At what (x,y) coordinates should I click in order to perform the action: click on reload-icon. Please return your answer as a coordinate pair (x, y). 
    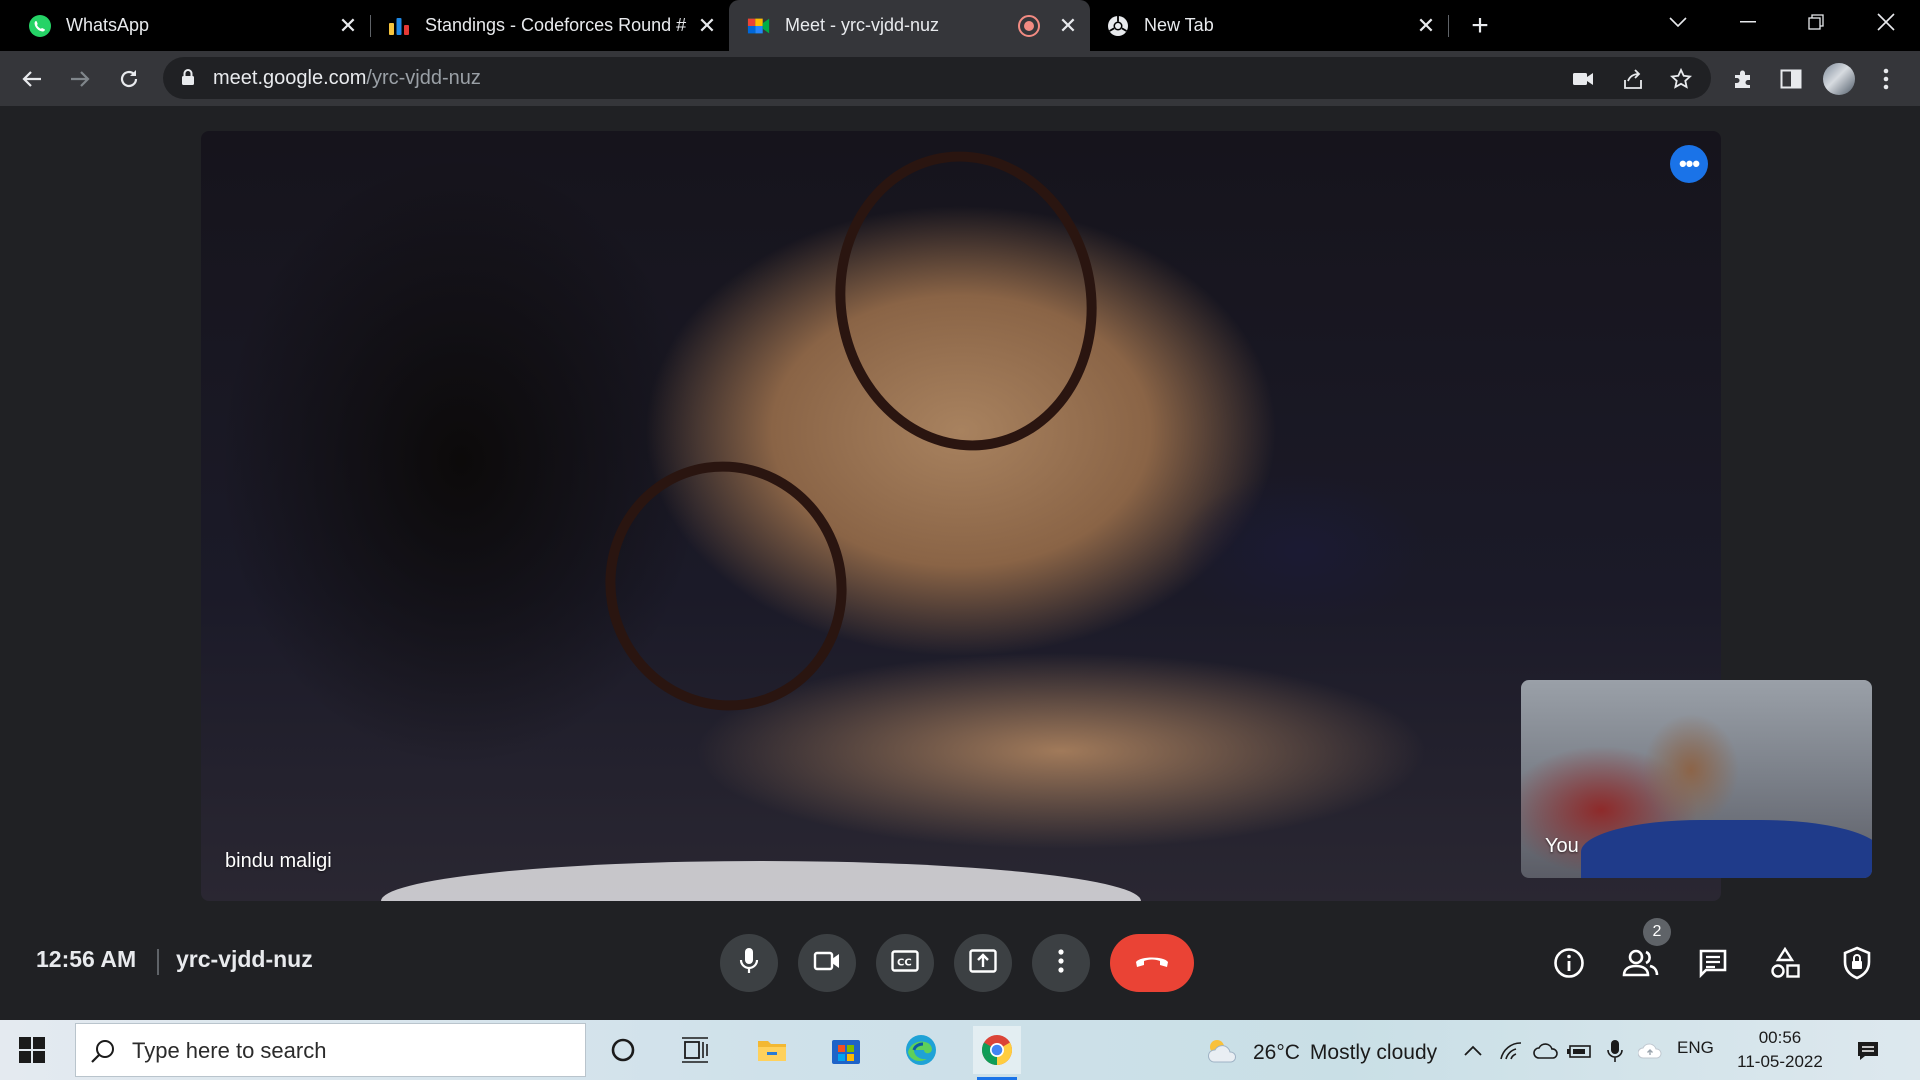
    Looking at the image, I should click on (129, 79).